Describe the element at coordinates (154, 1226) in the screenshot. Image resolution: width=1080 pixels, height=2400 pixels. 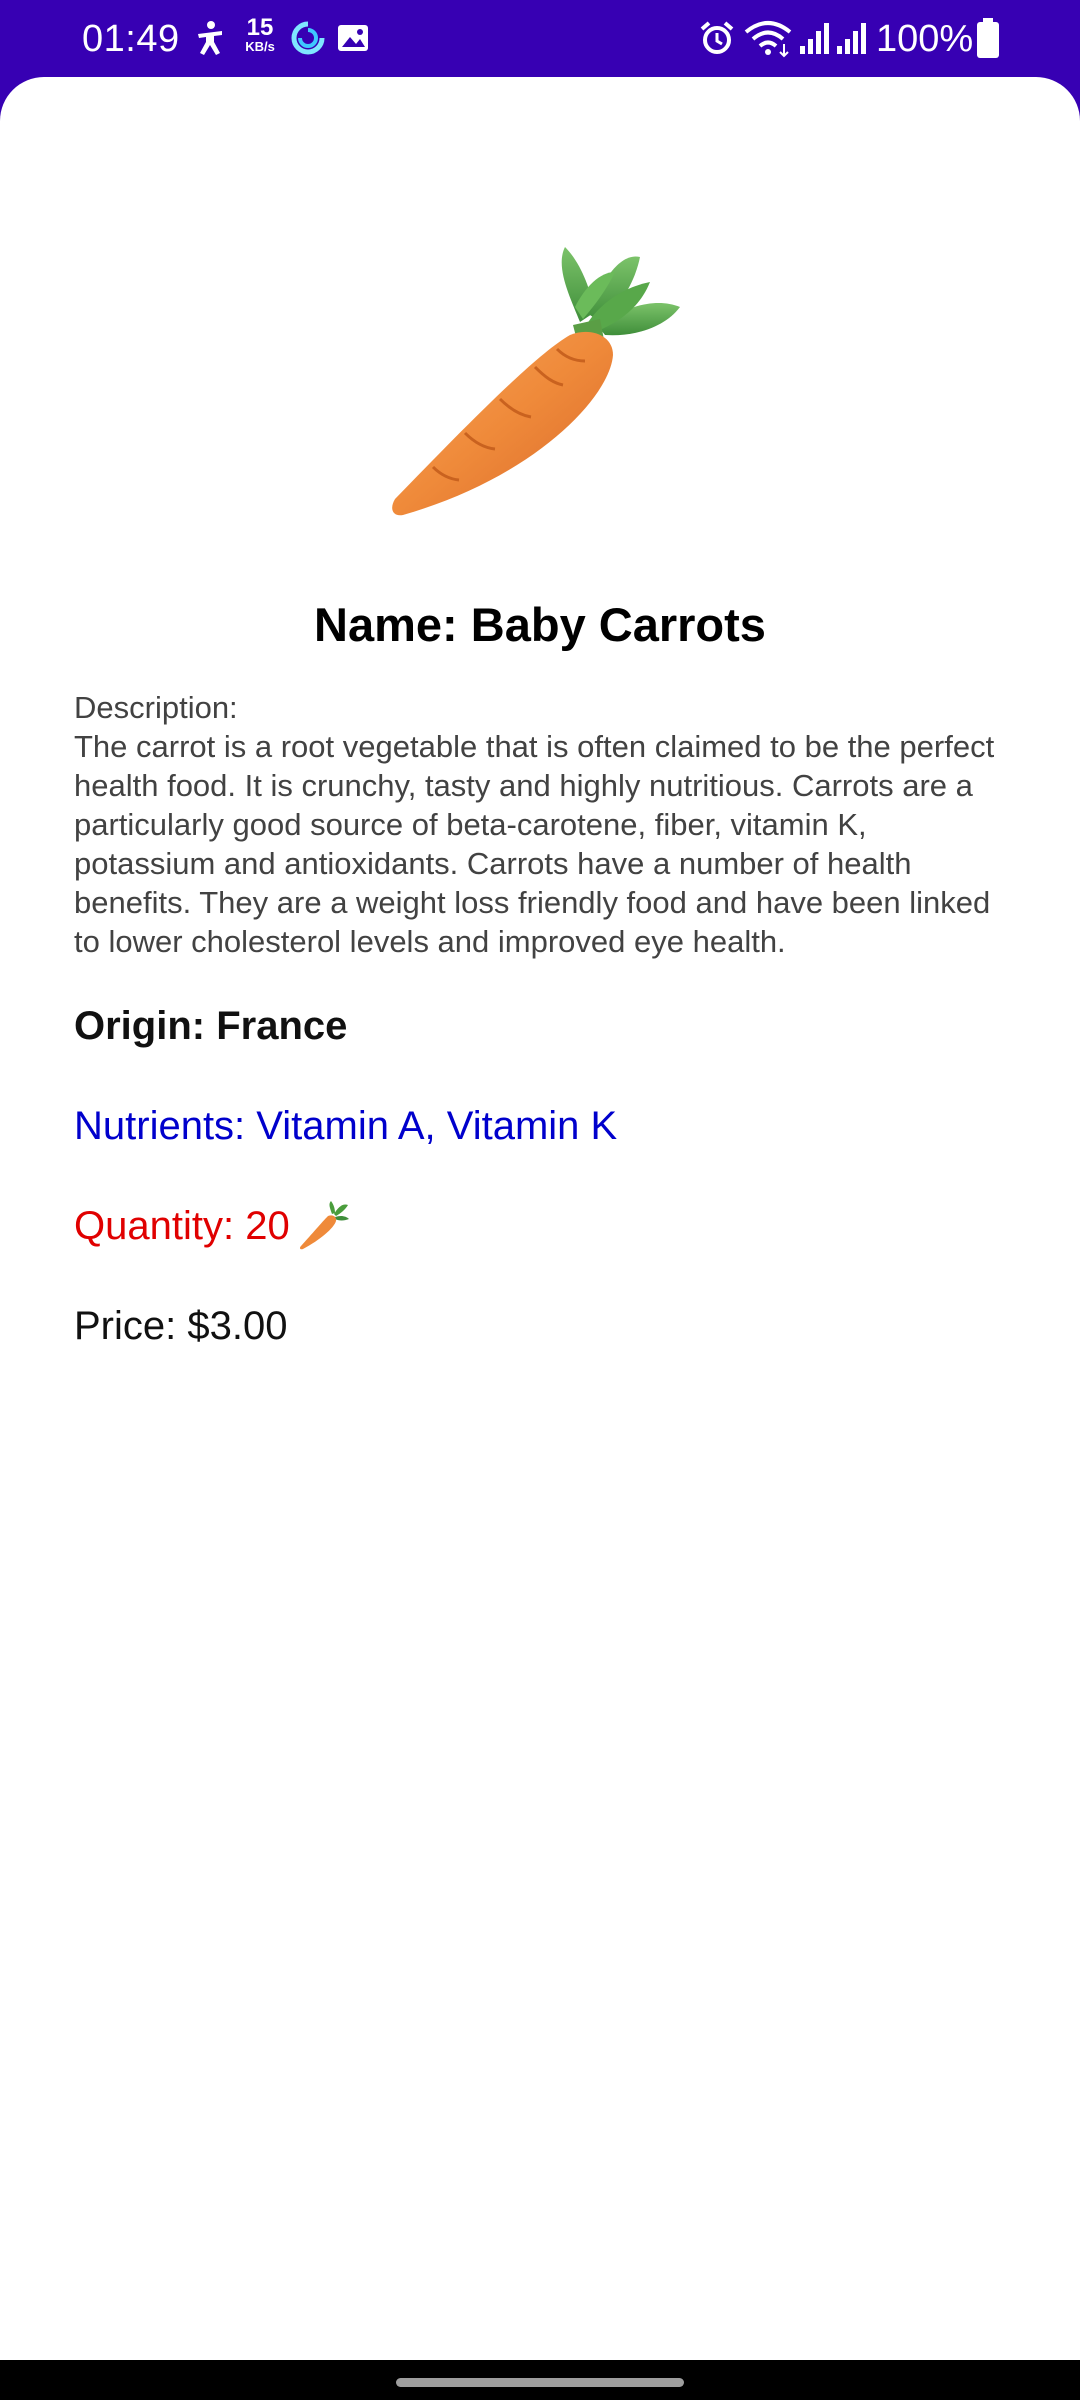
I see `quantity-label: Quantity:` at that location.